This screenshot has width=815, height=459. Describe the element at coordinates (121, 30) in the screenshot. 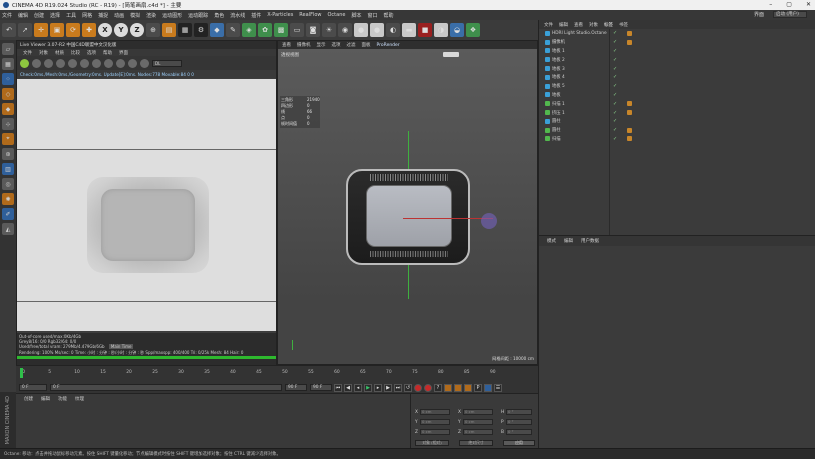

I see `axis-y-button: Y` at that location.